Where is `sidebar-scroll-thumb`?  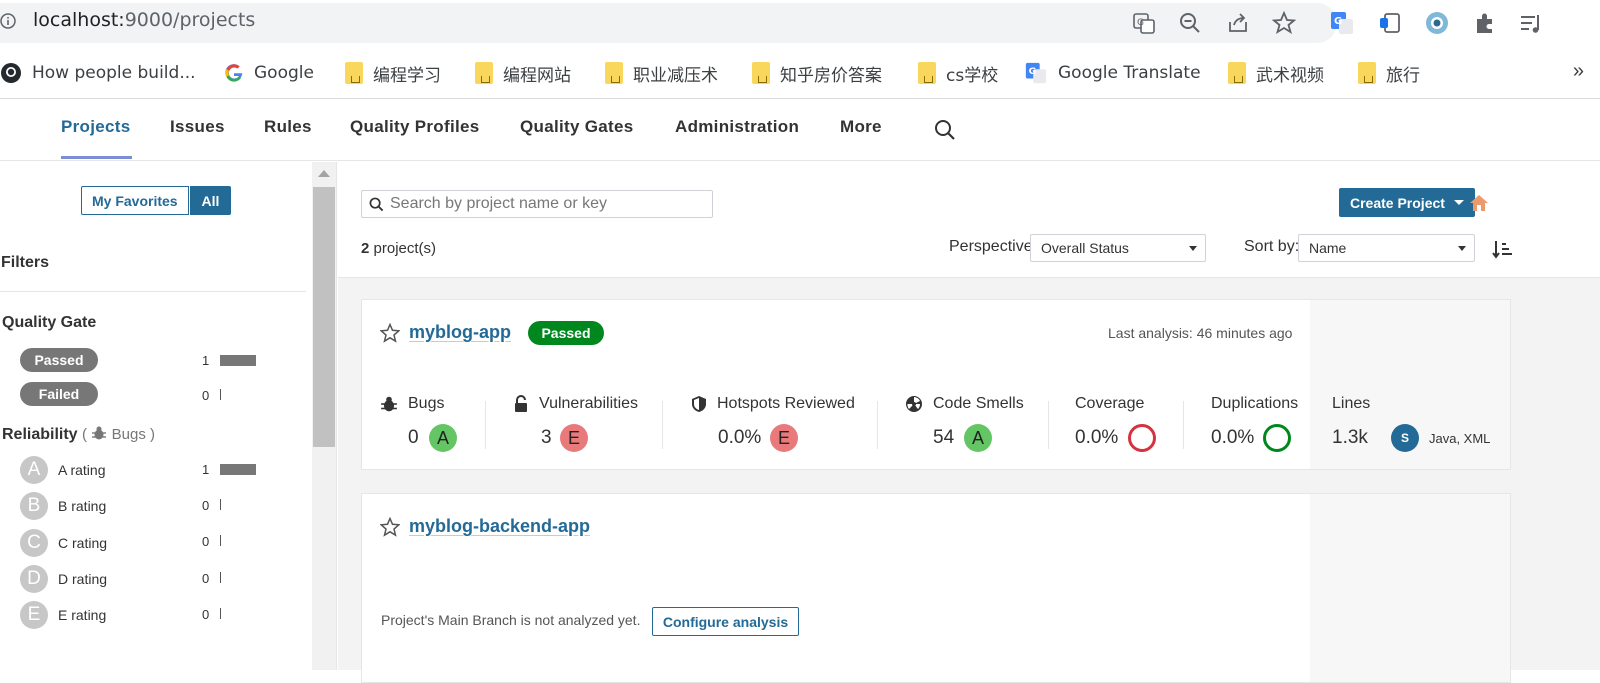
sidebar-scroll-thumb is located at coordinates (324, 317).